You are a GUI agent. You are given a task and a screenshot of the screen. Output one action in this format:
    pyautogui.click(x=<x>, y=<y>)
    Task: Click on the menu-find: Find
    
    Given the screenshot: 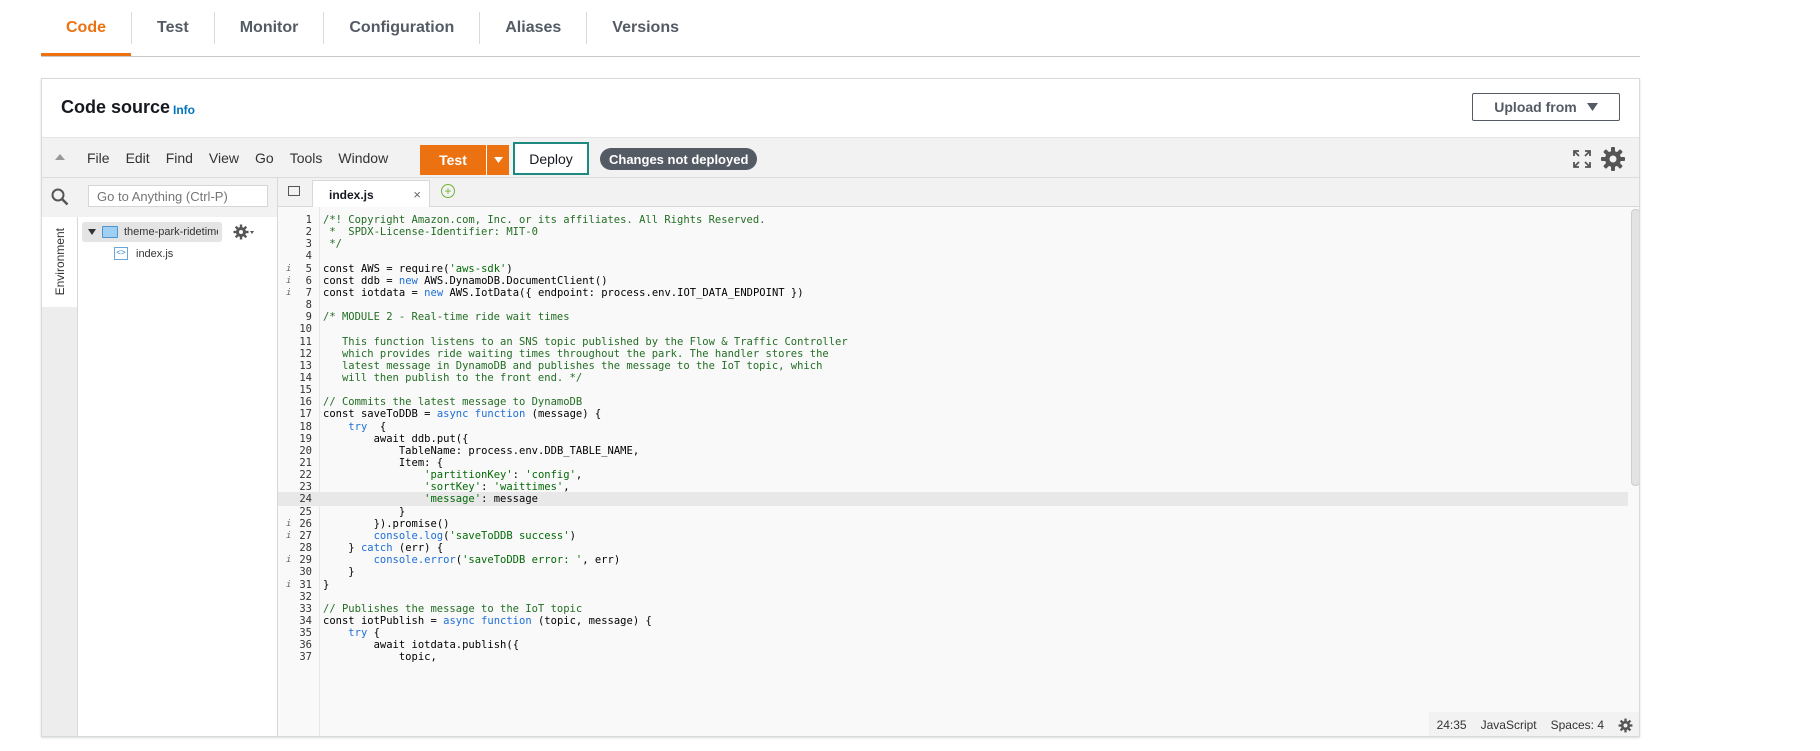 What is the action you would take?
    pyautogui.click(x=179, y=158)
    